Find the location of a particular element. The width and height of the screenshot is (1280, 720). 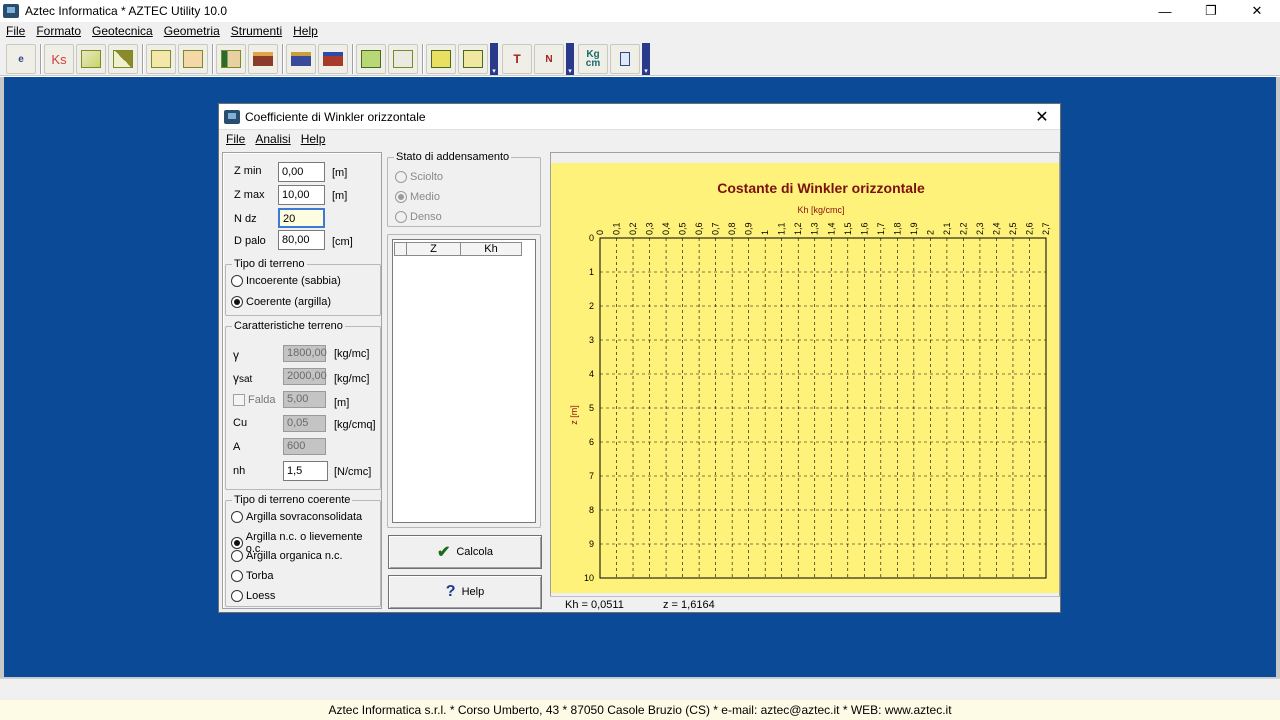

x-tick-label: 0,2 is located at coordinates (633, 228).